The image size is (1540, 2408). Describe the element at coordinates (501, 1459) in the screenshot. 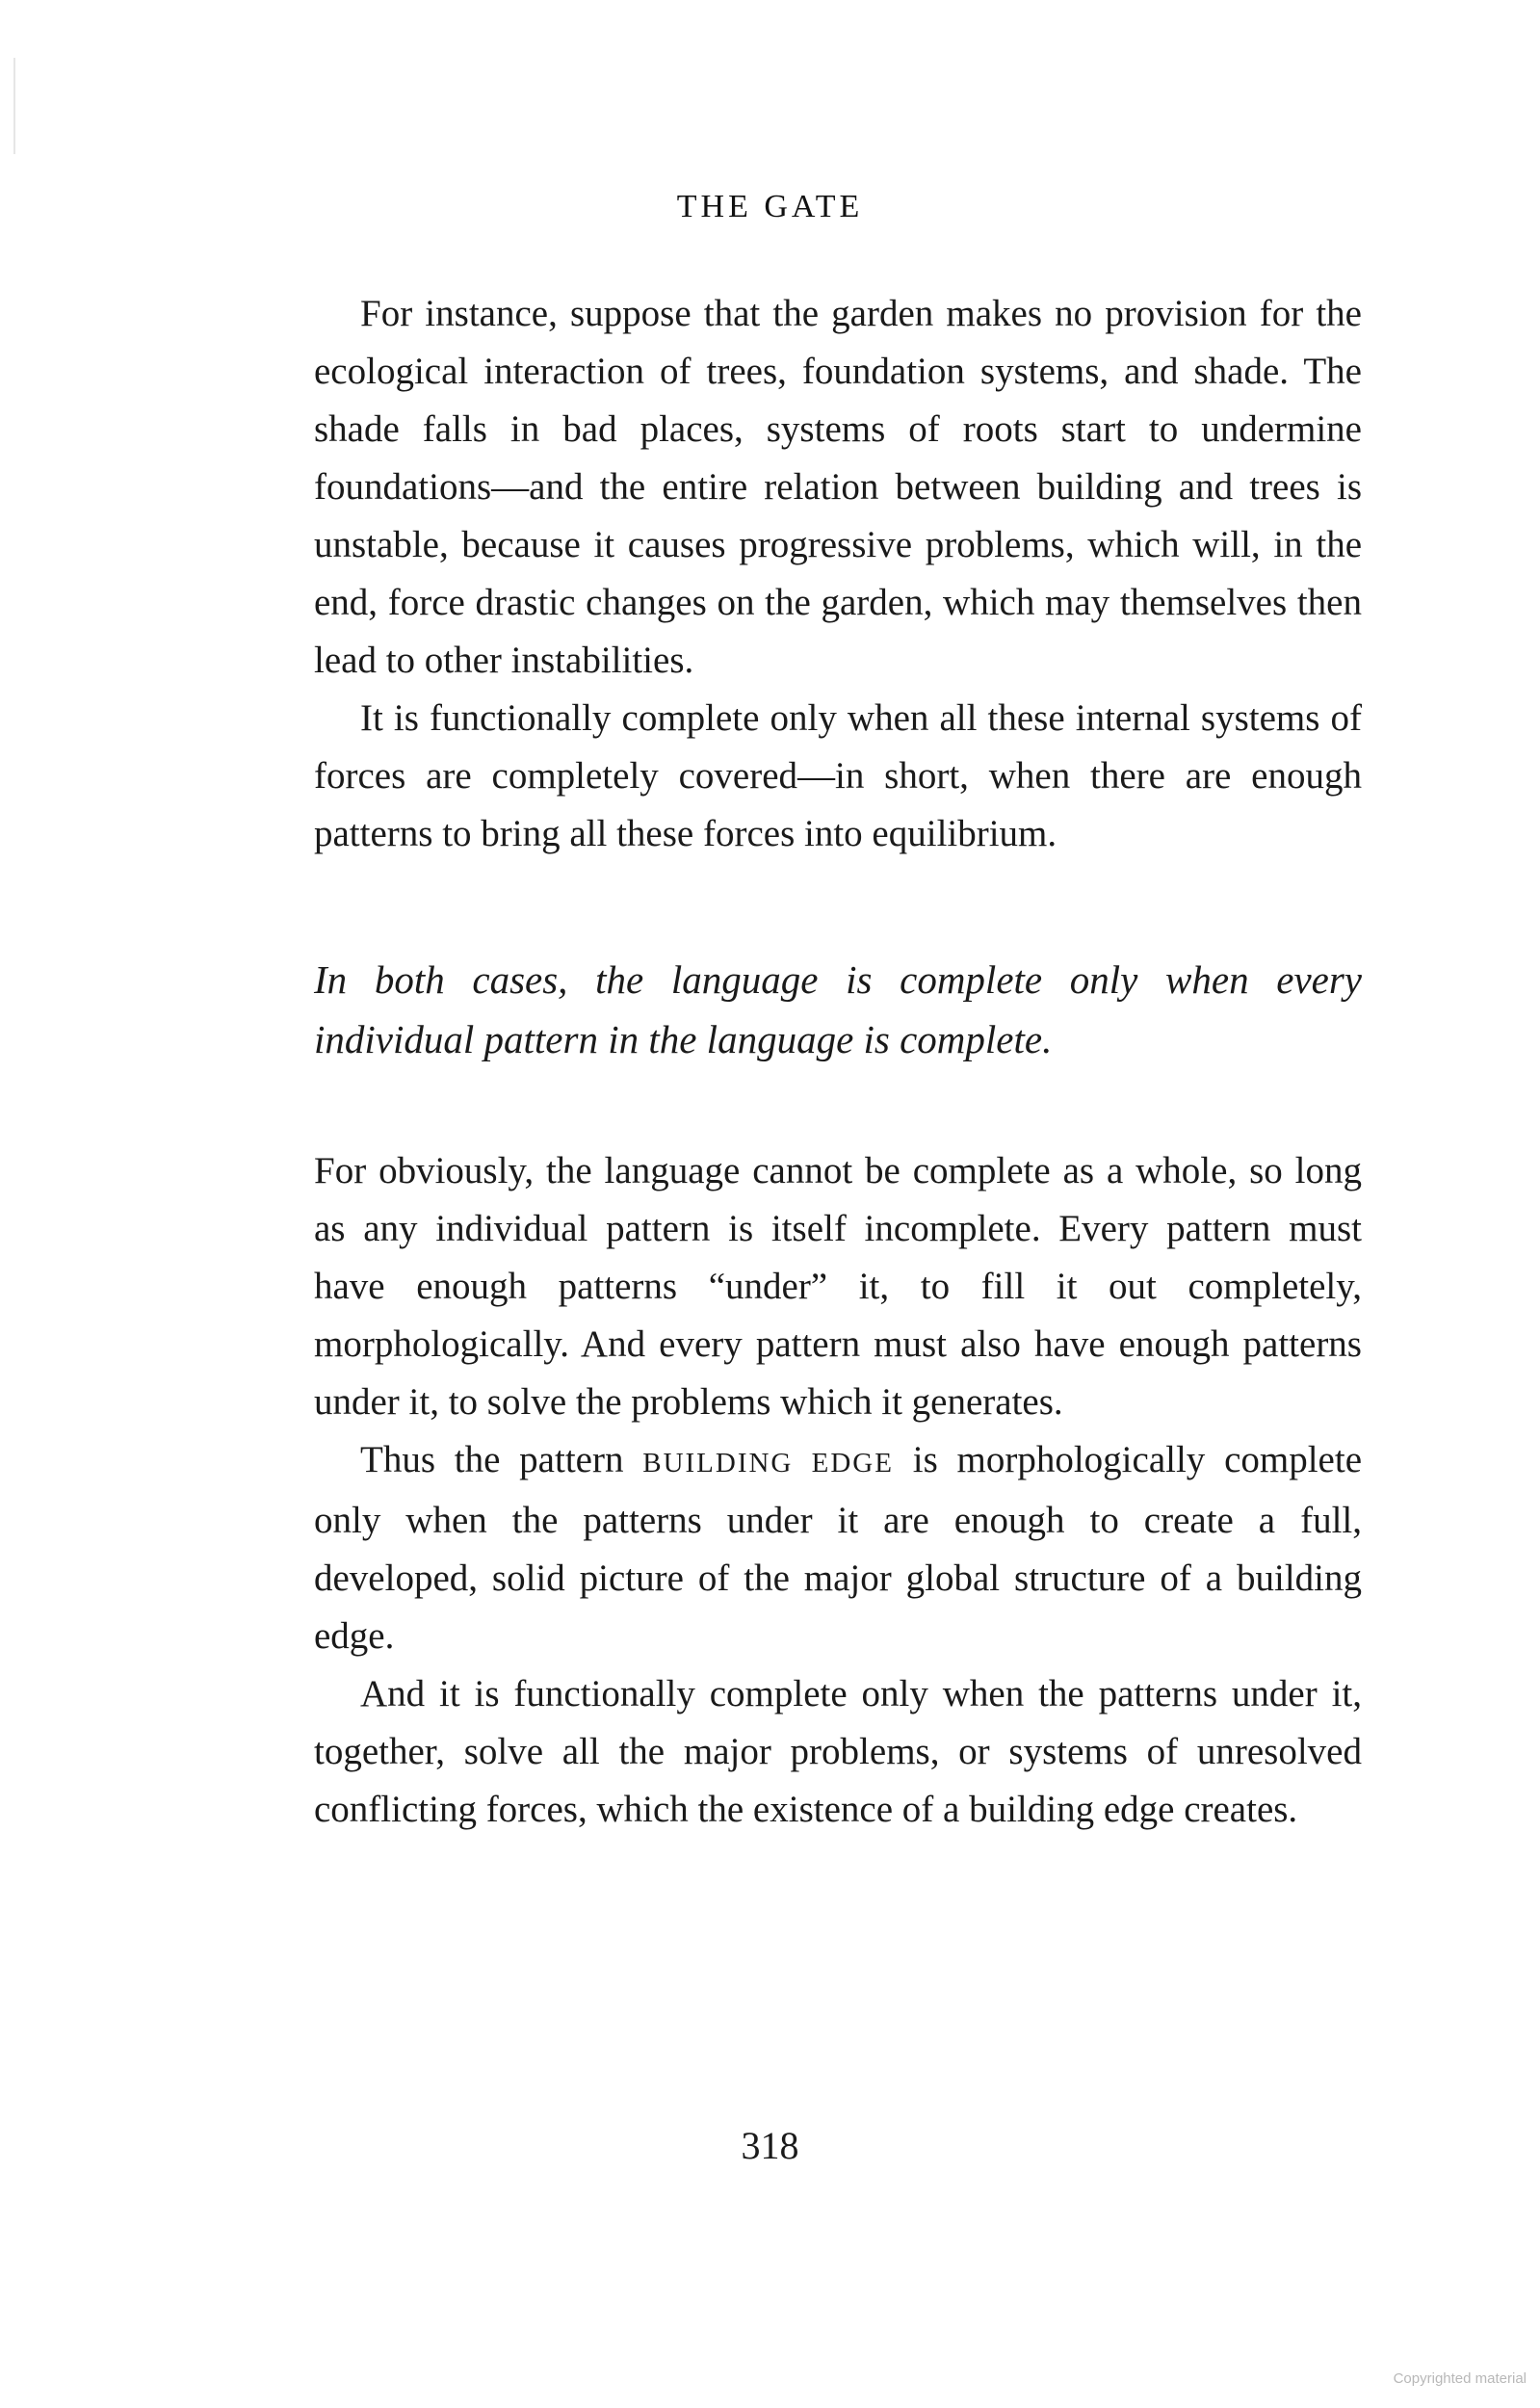

I see `paragraph-text: Thus the pattern` at that location.